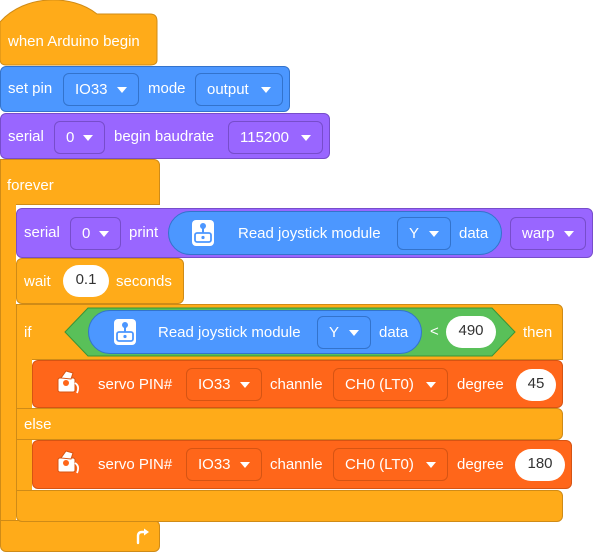  What do you see at coordinates (144, 232) in the screenshot?
I see `print-label: print` at bounding box center [144, 232].